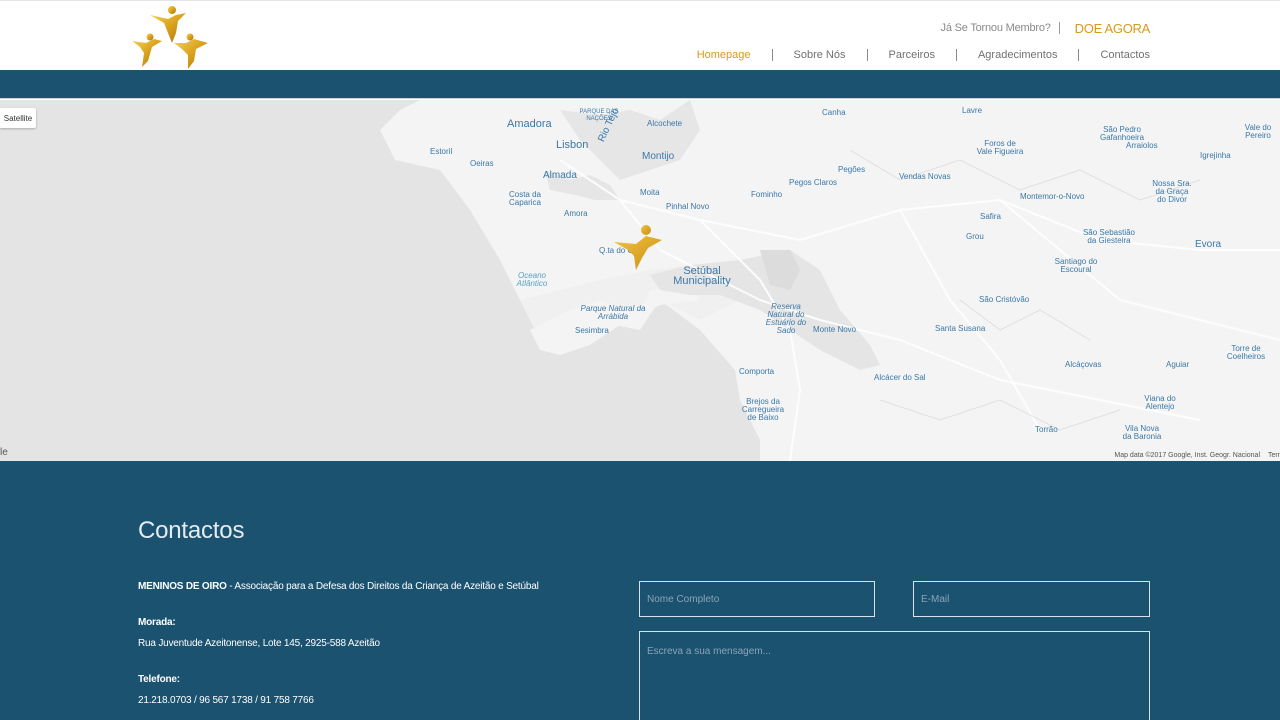 This screenshot has height=720, width=1280. I want to click on map-label: Estoril, so click(441, 151).